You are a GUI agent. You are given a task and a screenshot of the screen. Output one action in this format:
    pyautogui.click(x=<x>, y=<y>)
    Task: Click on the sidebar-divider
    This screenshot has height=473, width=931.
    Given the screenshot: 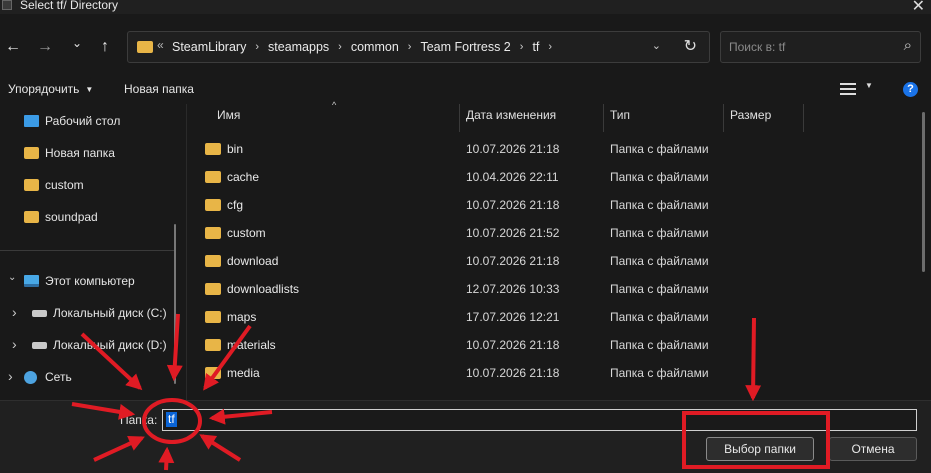 What is the action you would take?
    pyautogui.click(x=88, y=250)
    